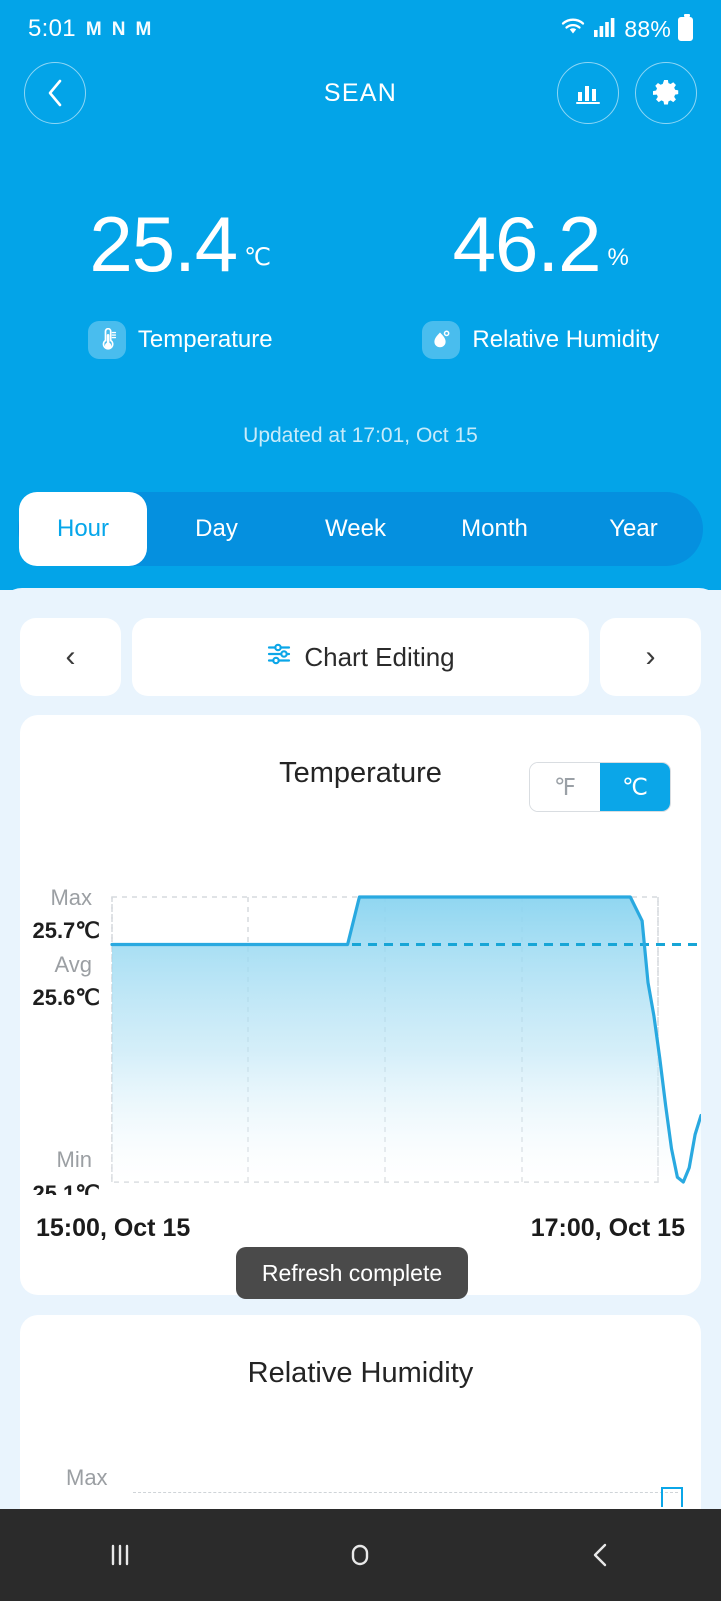 This screenshot has height=1601, width=721. I want to click on gear-icon, so click(666, 93).